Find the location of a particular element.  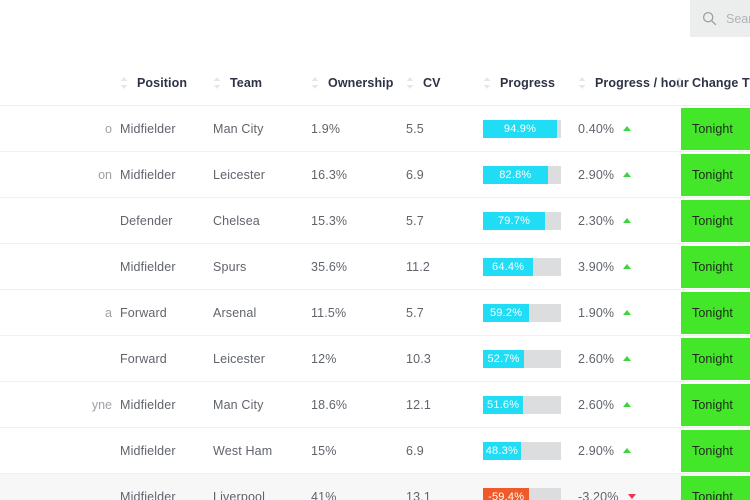

progress-per-hour-wrap: 0.40% is located at coordinates (605, 128).